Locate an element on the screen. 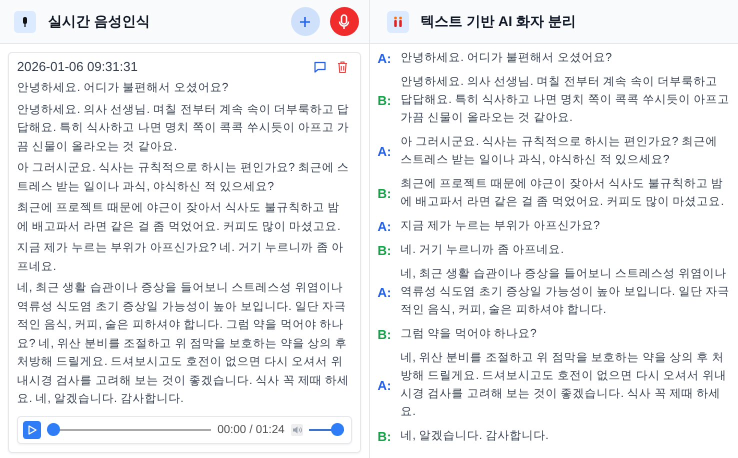 The image size is (738, 458). people-icon is located at coordinates (397, 21).